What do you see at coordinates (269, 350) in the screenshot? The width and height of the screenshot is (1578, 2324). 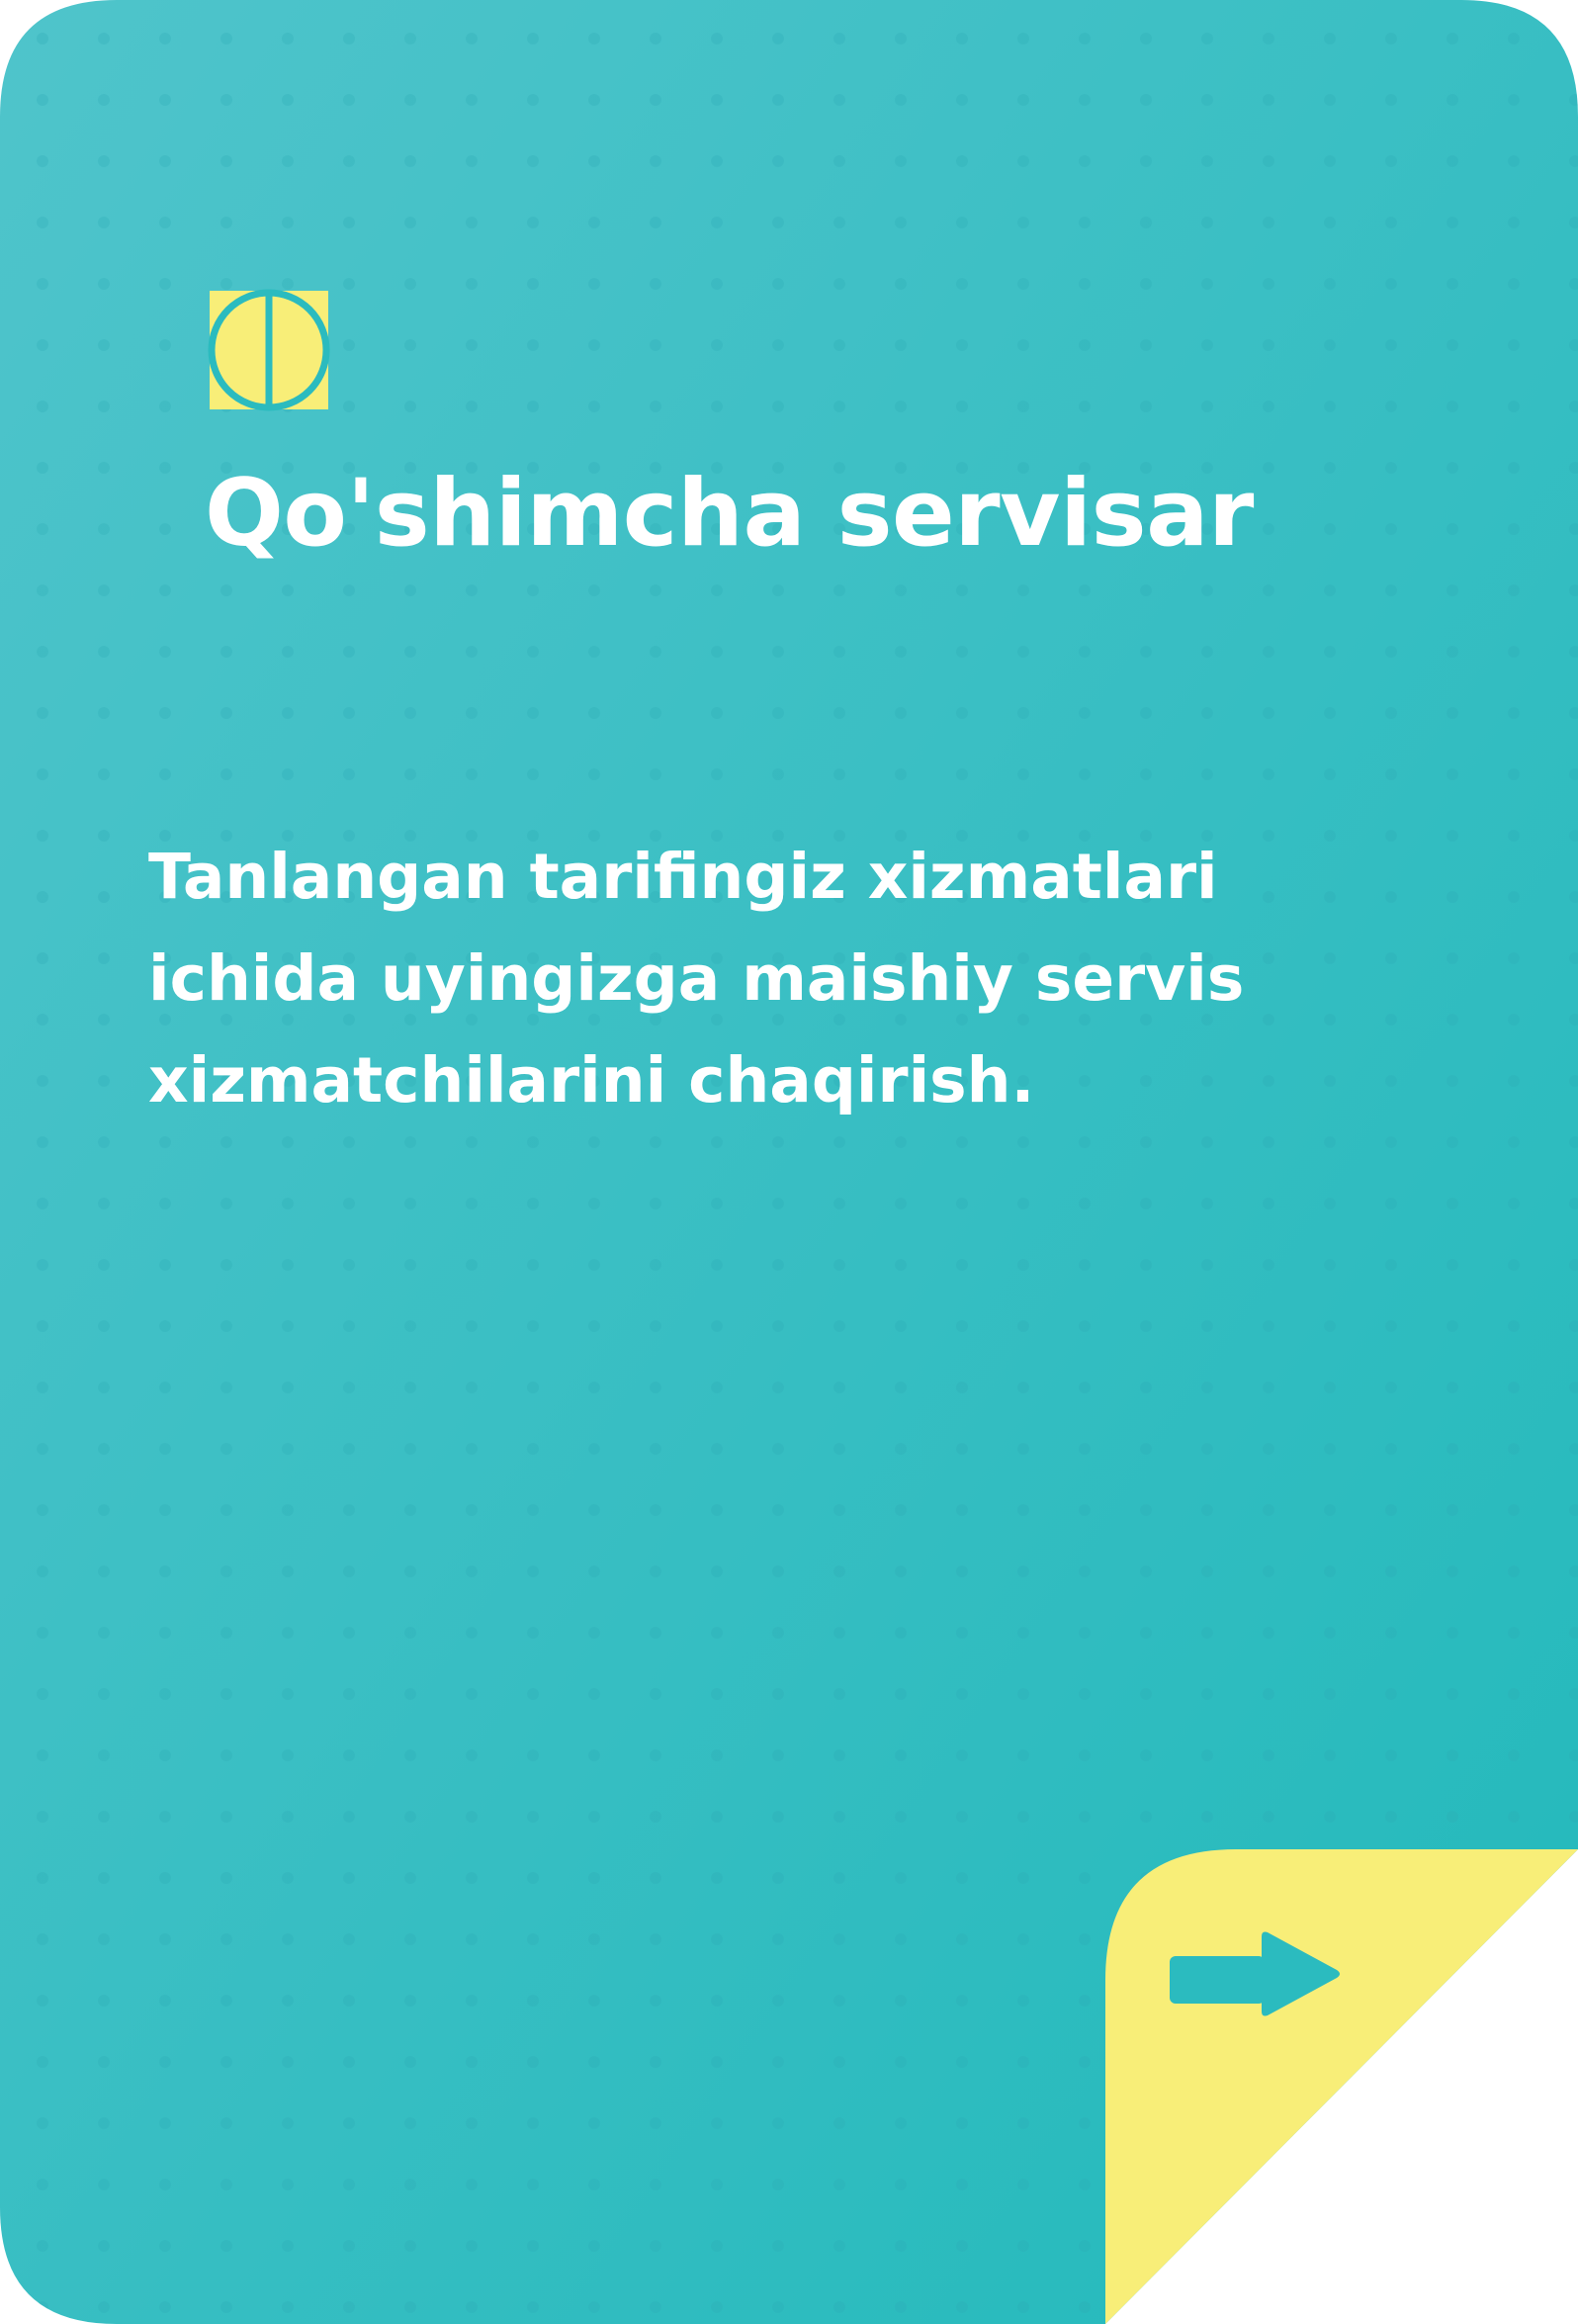 I see `circle-split-logo-icon` at bounding box center [269, 350].